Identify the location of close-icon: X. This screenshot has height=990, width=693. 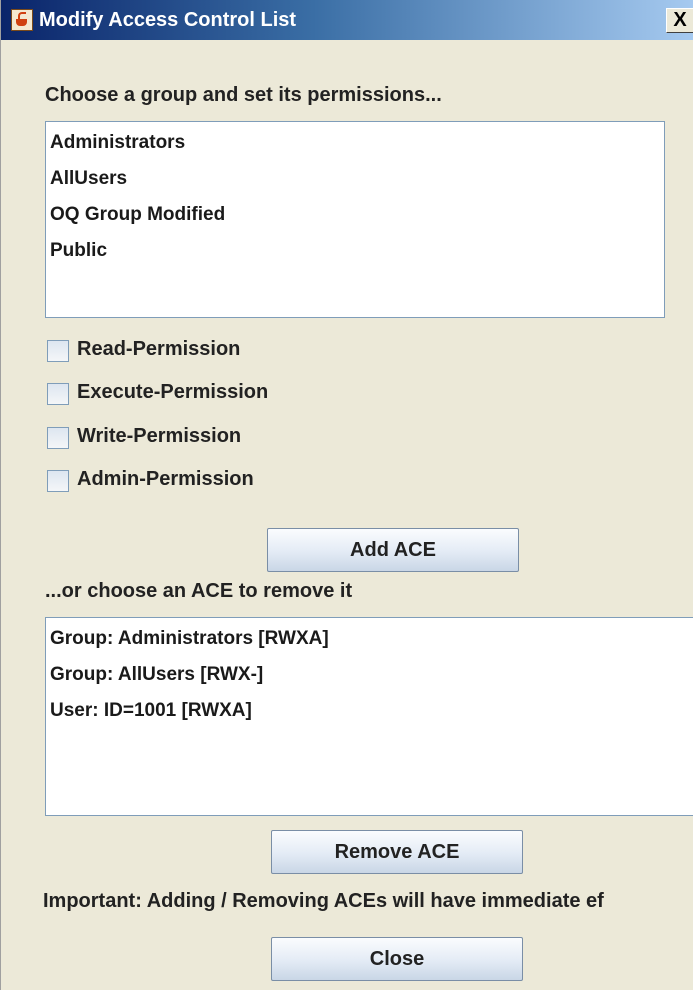
(679, 20).